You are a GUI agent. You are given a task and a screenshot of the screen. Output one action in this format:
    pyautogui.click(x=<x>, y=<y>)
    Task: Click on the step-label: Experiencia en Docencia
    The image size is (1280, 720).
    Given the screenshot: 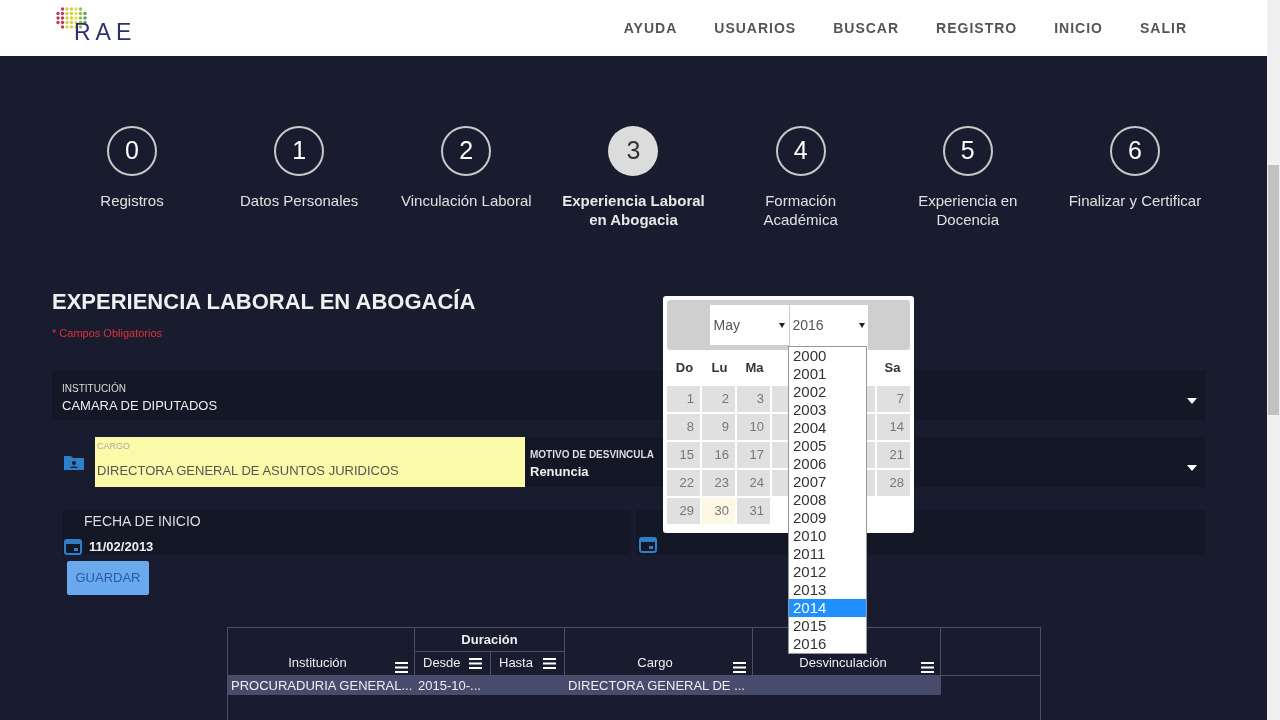 What is the action you would take?
    pyautogui.click(x=968, y=210)
    